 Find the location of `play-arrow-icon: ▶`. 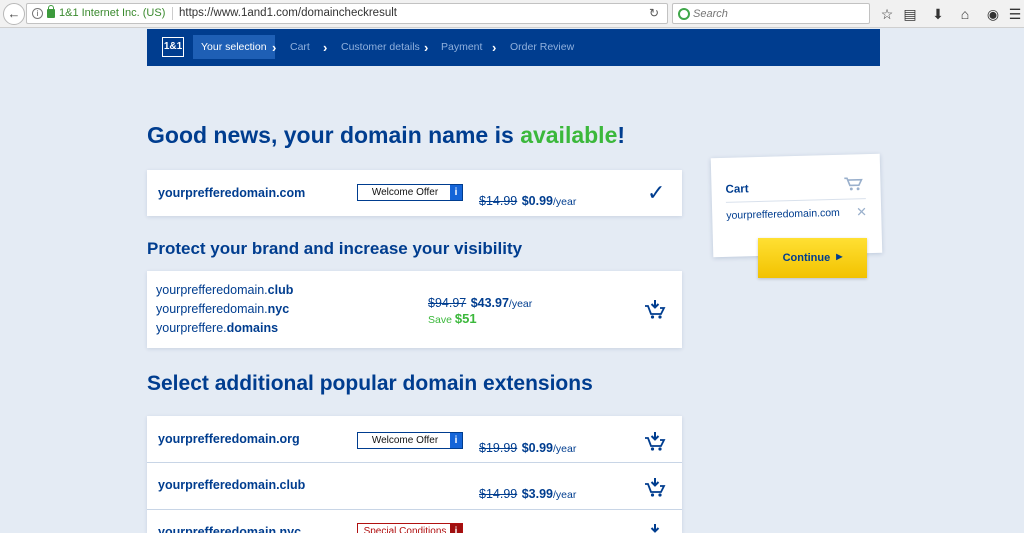

play-arrow-icon: ▶ is located at coordinates (839, 256).